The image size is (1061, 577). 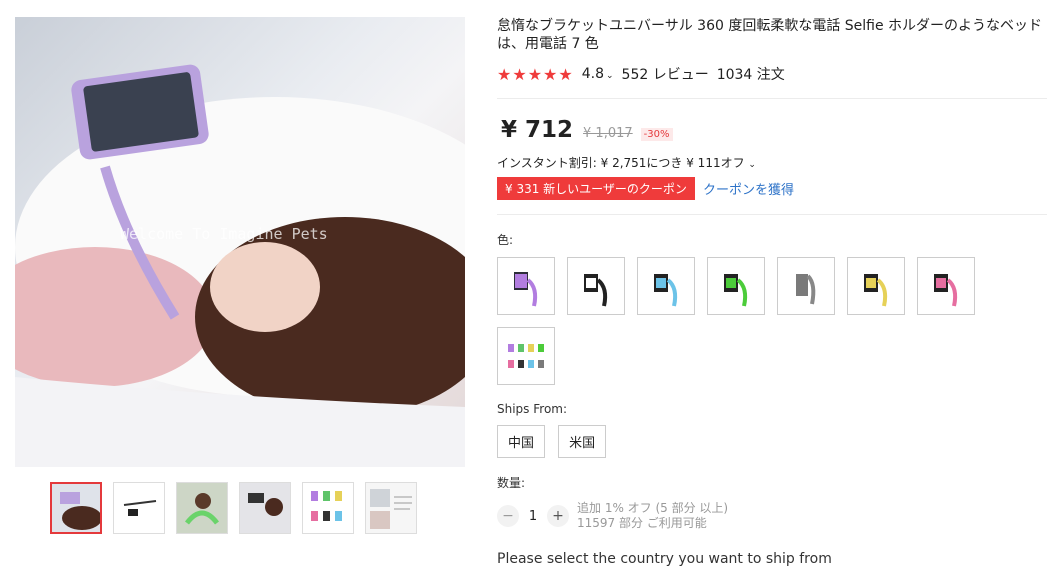 I want to click on bulk-discount-note: 追加 1% オフ (5 部分 以上), so click(x=653, y=508).